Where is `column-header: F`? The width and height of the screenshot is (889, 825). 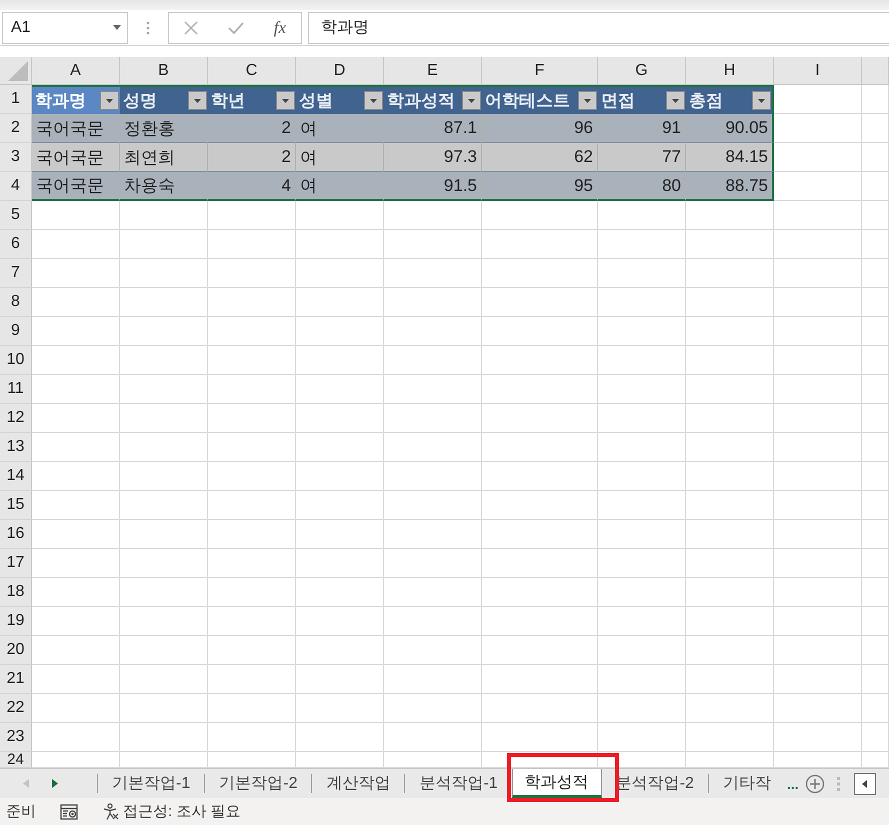
column-header: F is located at coordinates (540, 71).